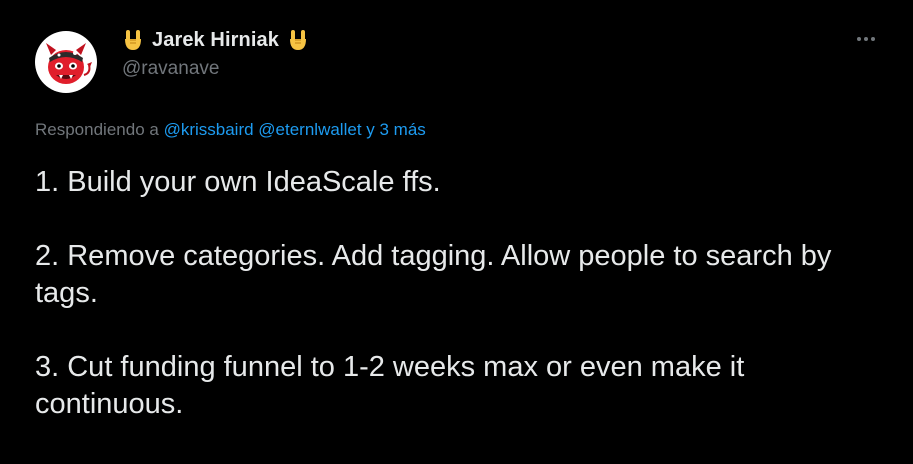 The image size is (913, 464). What do you see at coordinates (69, 63) in the screenshot?
I see `red-devil-avatar-icon` at bounding box center [69, 63].